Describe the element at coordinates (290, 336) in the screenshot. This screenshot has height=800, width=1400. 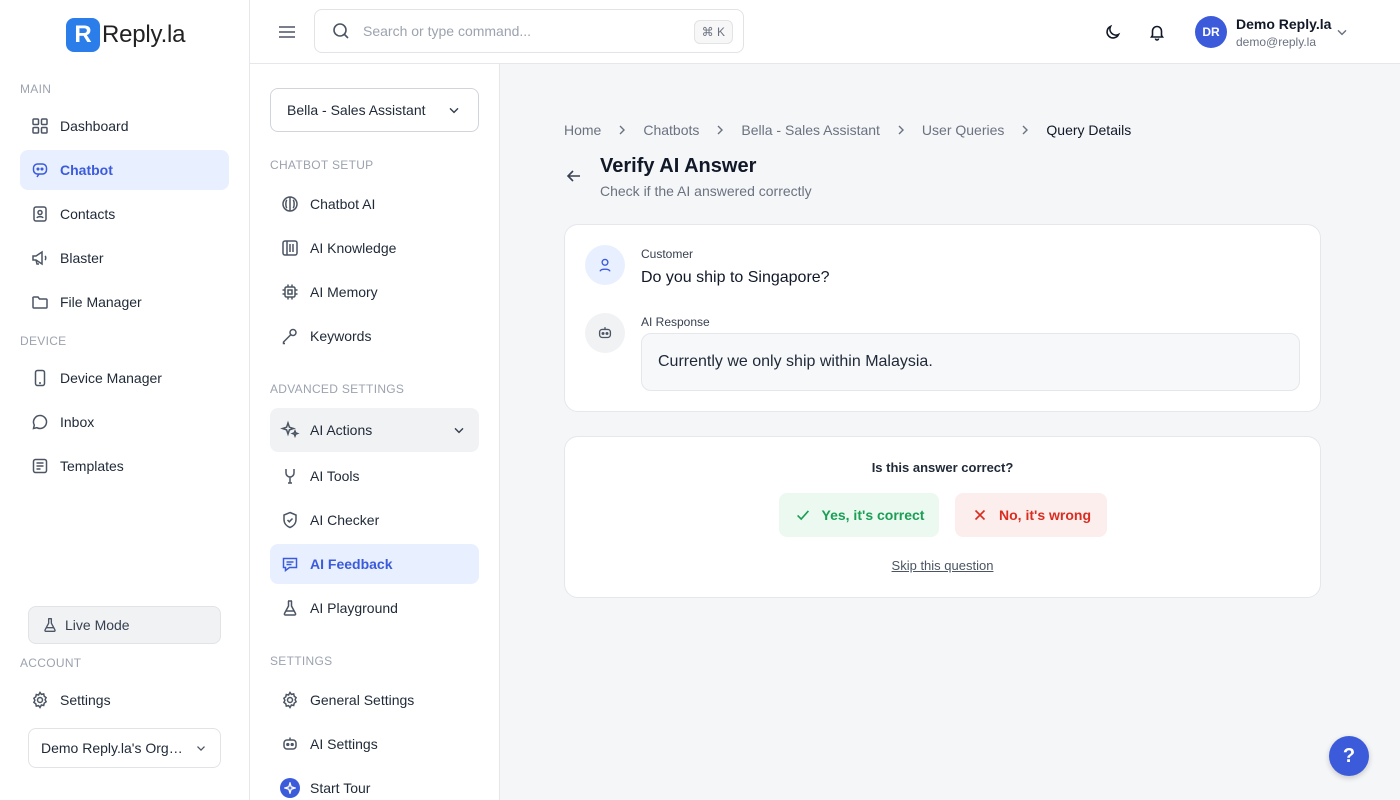
I see `key-icon` at that location.